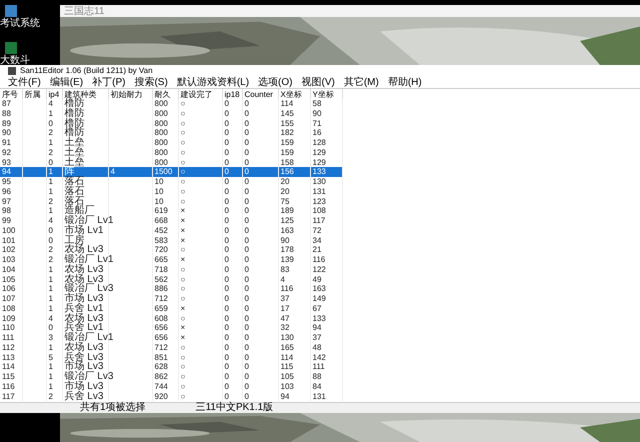 The width and height of the screenshot is (640, 442). Describe the element at coordinates (235, 408) in the screenshot. I see `status-text: 三11中文PK1.1版` at that location.